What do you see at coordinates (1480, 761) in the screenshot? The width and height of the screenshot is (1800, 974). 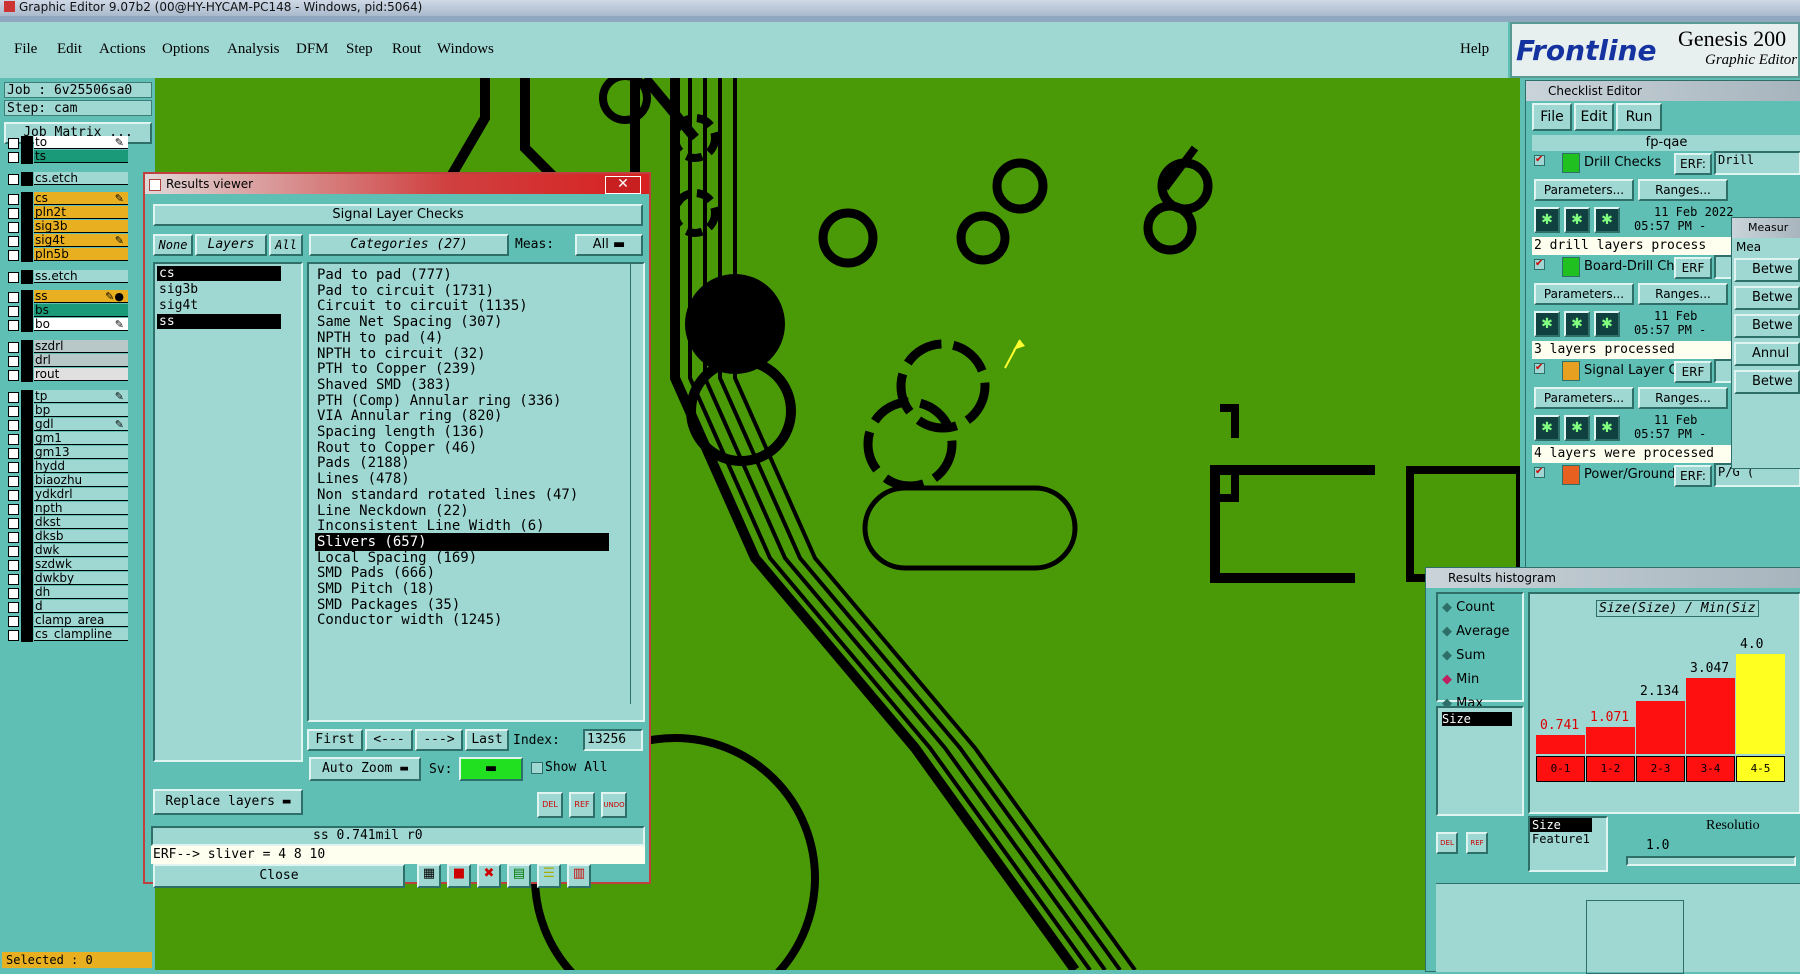 I see `field-list: Size` at bounding box center [1480, 761].